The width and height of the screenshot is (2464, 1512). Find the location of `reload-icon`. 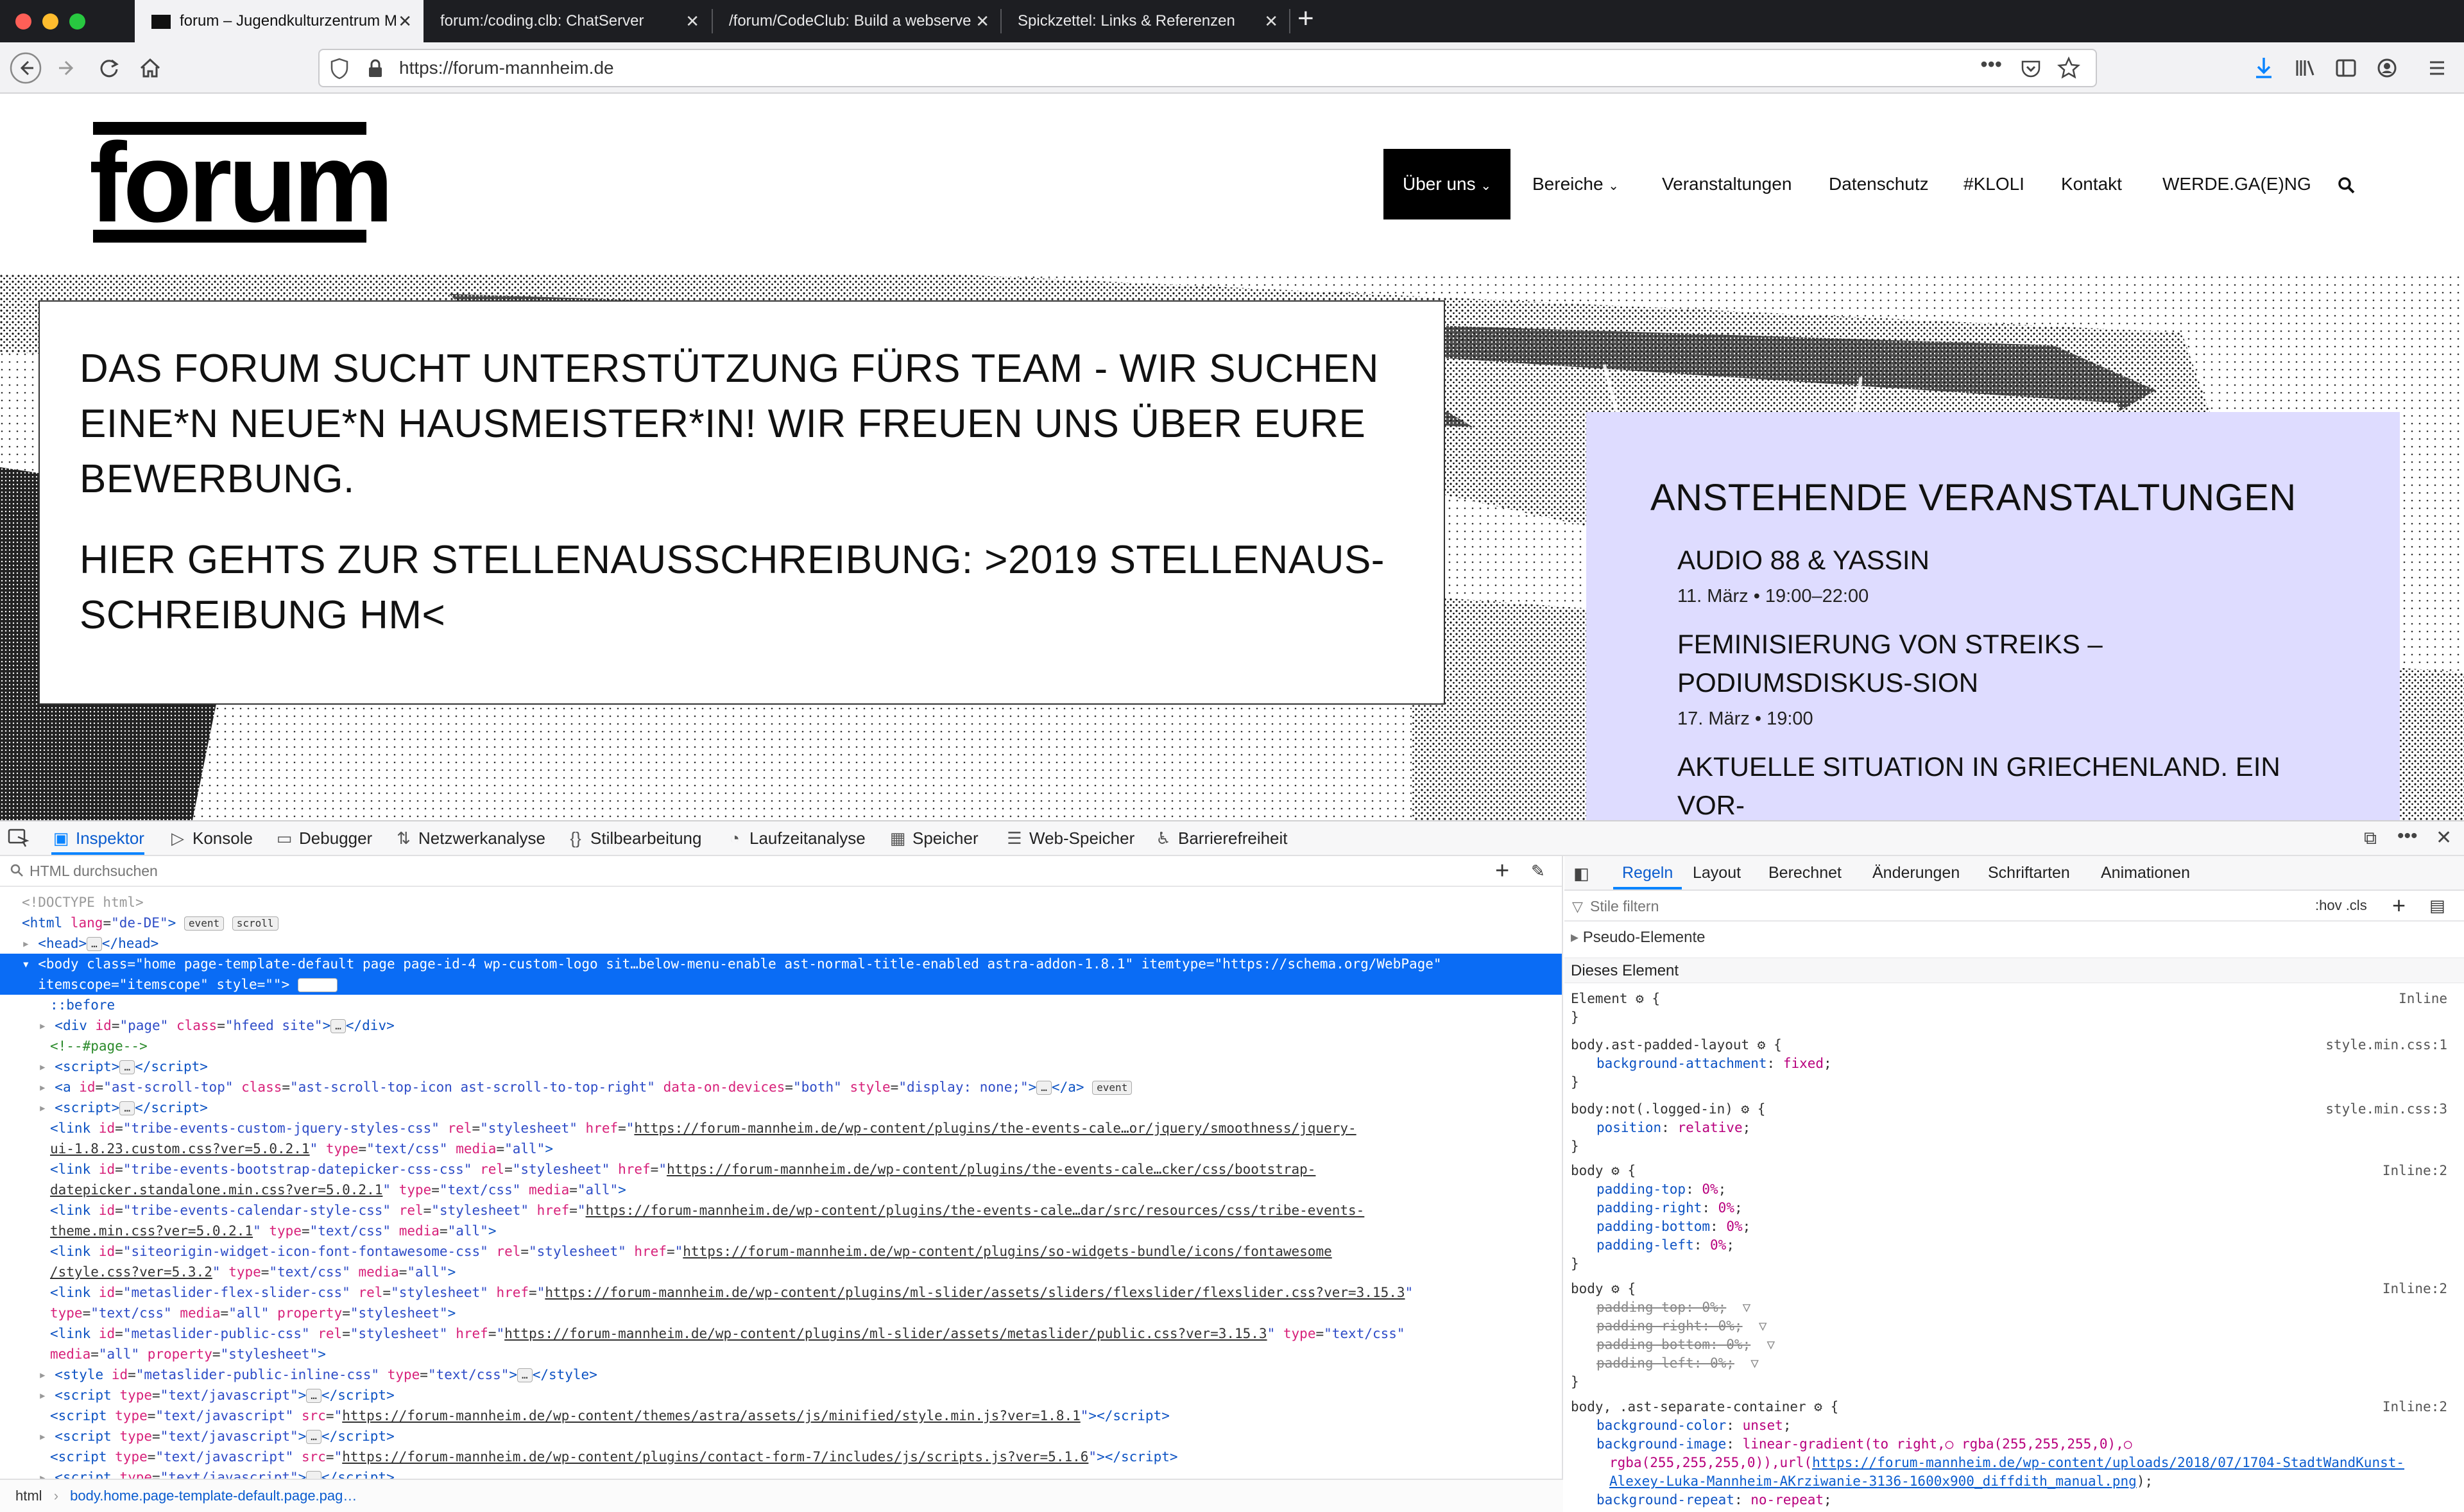

reload-icon is located at coordinates (109, 68).